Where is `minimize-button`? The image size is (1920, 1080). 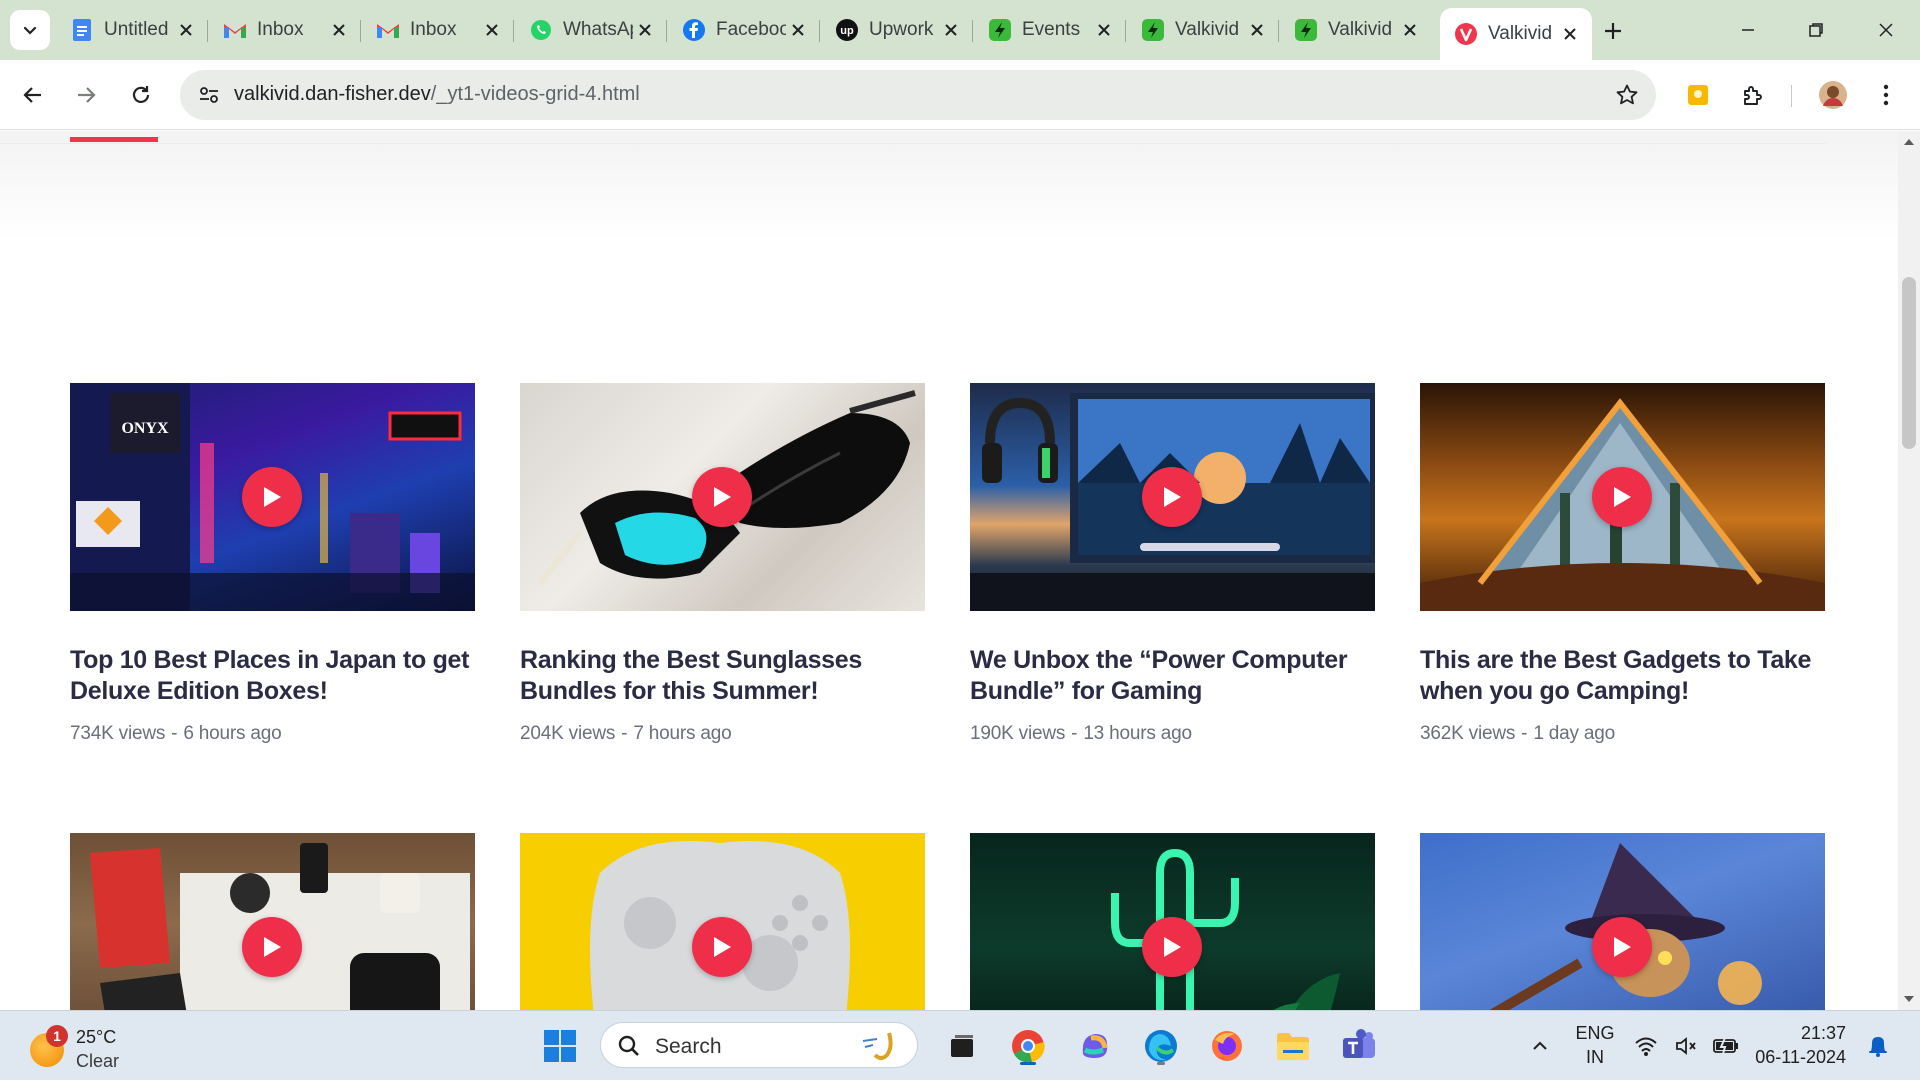 minimize-button is located at coordinates (1748, 30).